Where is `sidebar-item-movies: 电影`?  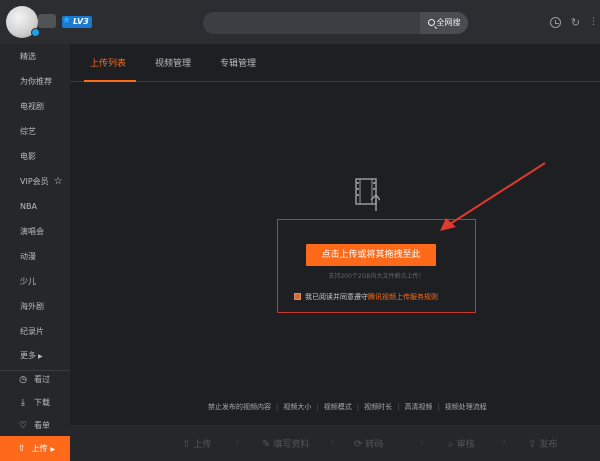
sidebar-item-movies: 电影 is located at coordinates (35, 157).